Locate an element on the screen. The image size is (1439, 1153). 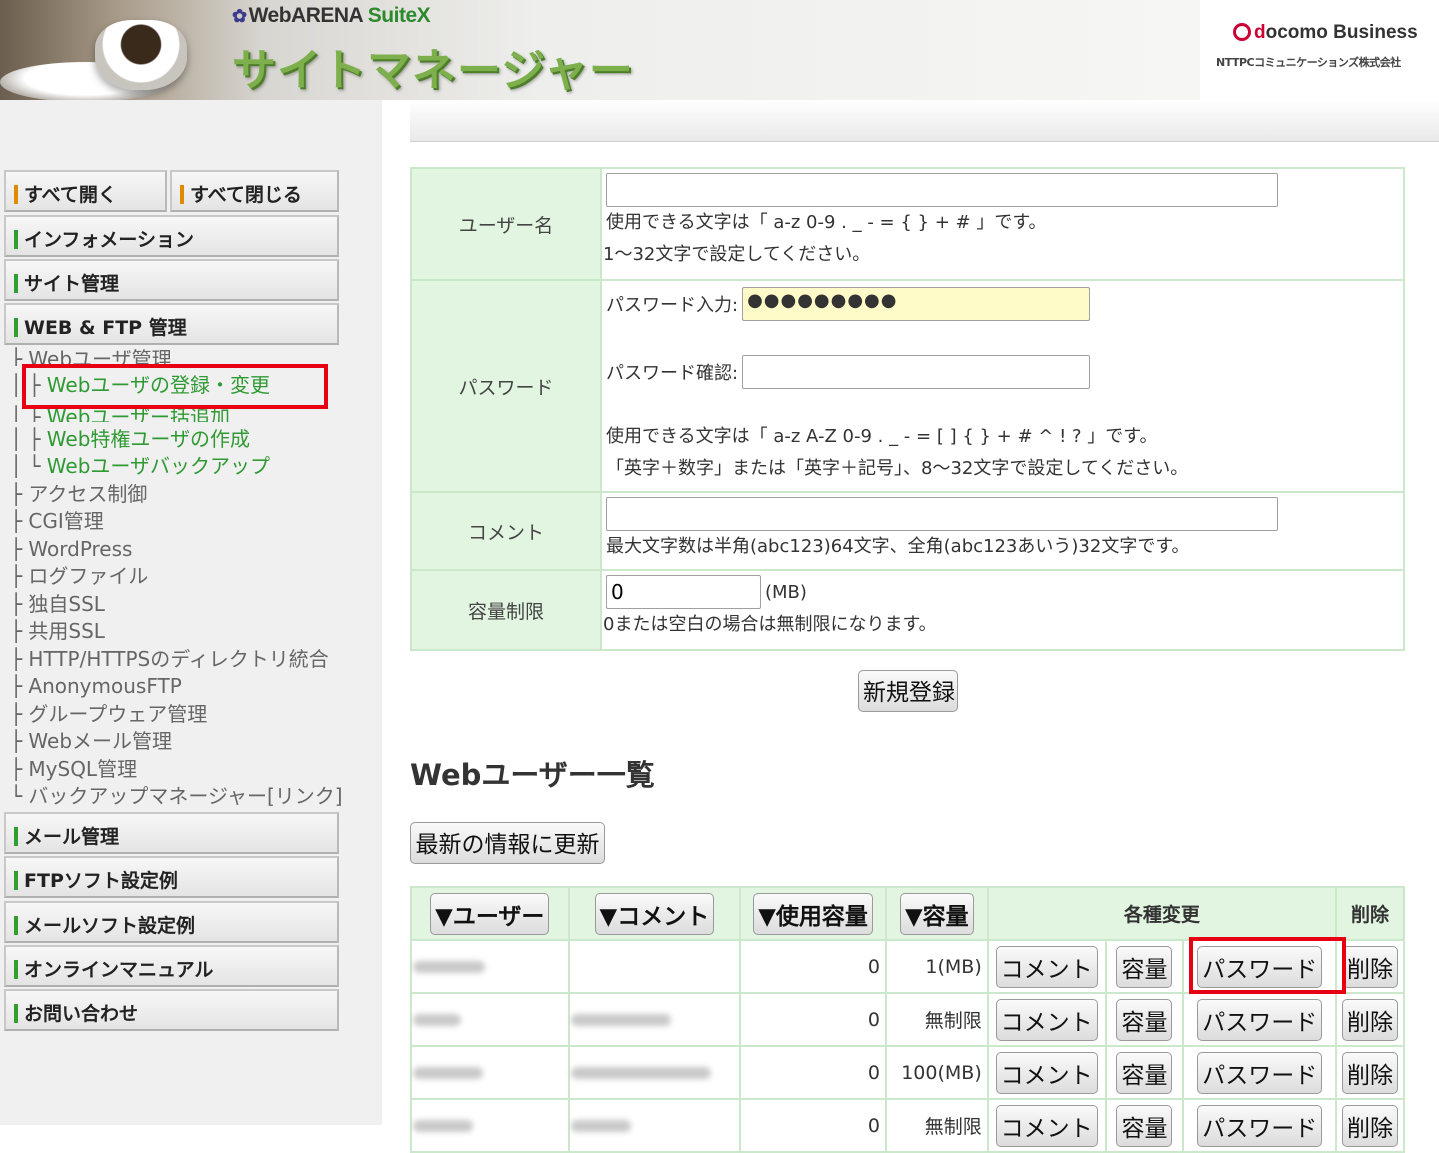
password-confirm-label: パスワード確認: is located at coordinates (672, 373).